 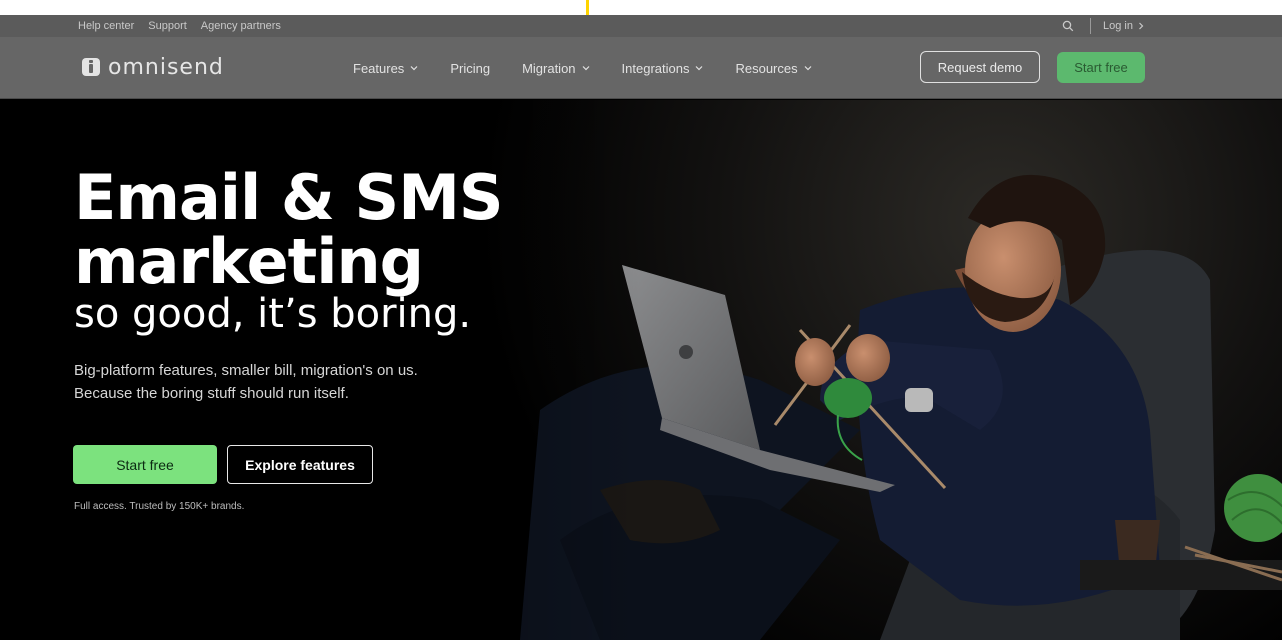 What do you see at coordinates (587, 7) in the screenshot?
I see `cursor-marker` at bounding box center [587, 7].